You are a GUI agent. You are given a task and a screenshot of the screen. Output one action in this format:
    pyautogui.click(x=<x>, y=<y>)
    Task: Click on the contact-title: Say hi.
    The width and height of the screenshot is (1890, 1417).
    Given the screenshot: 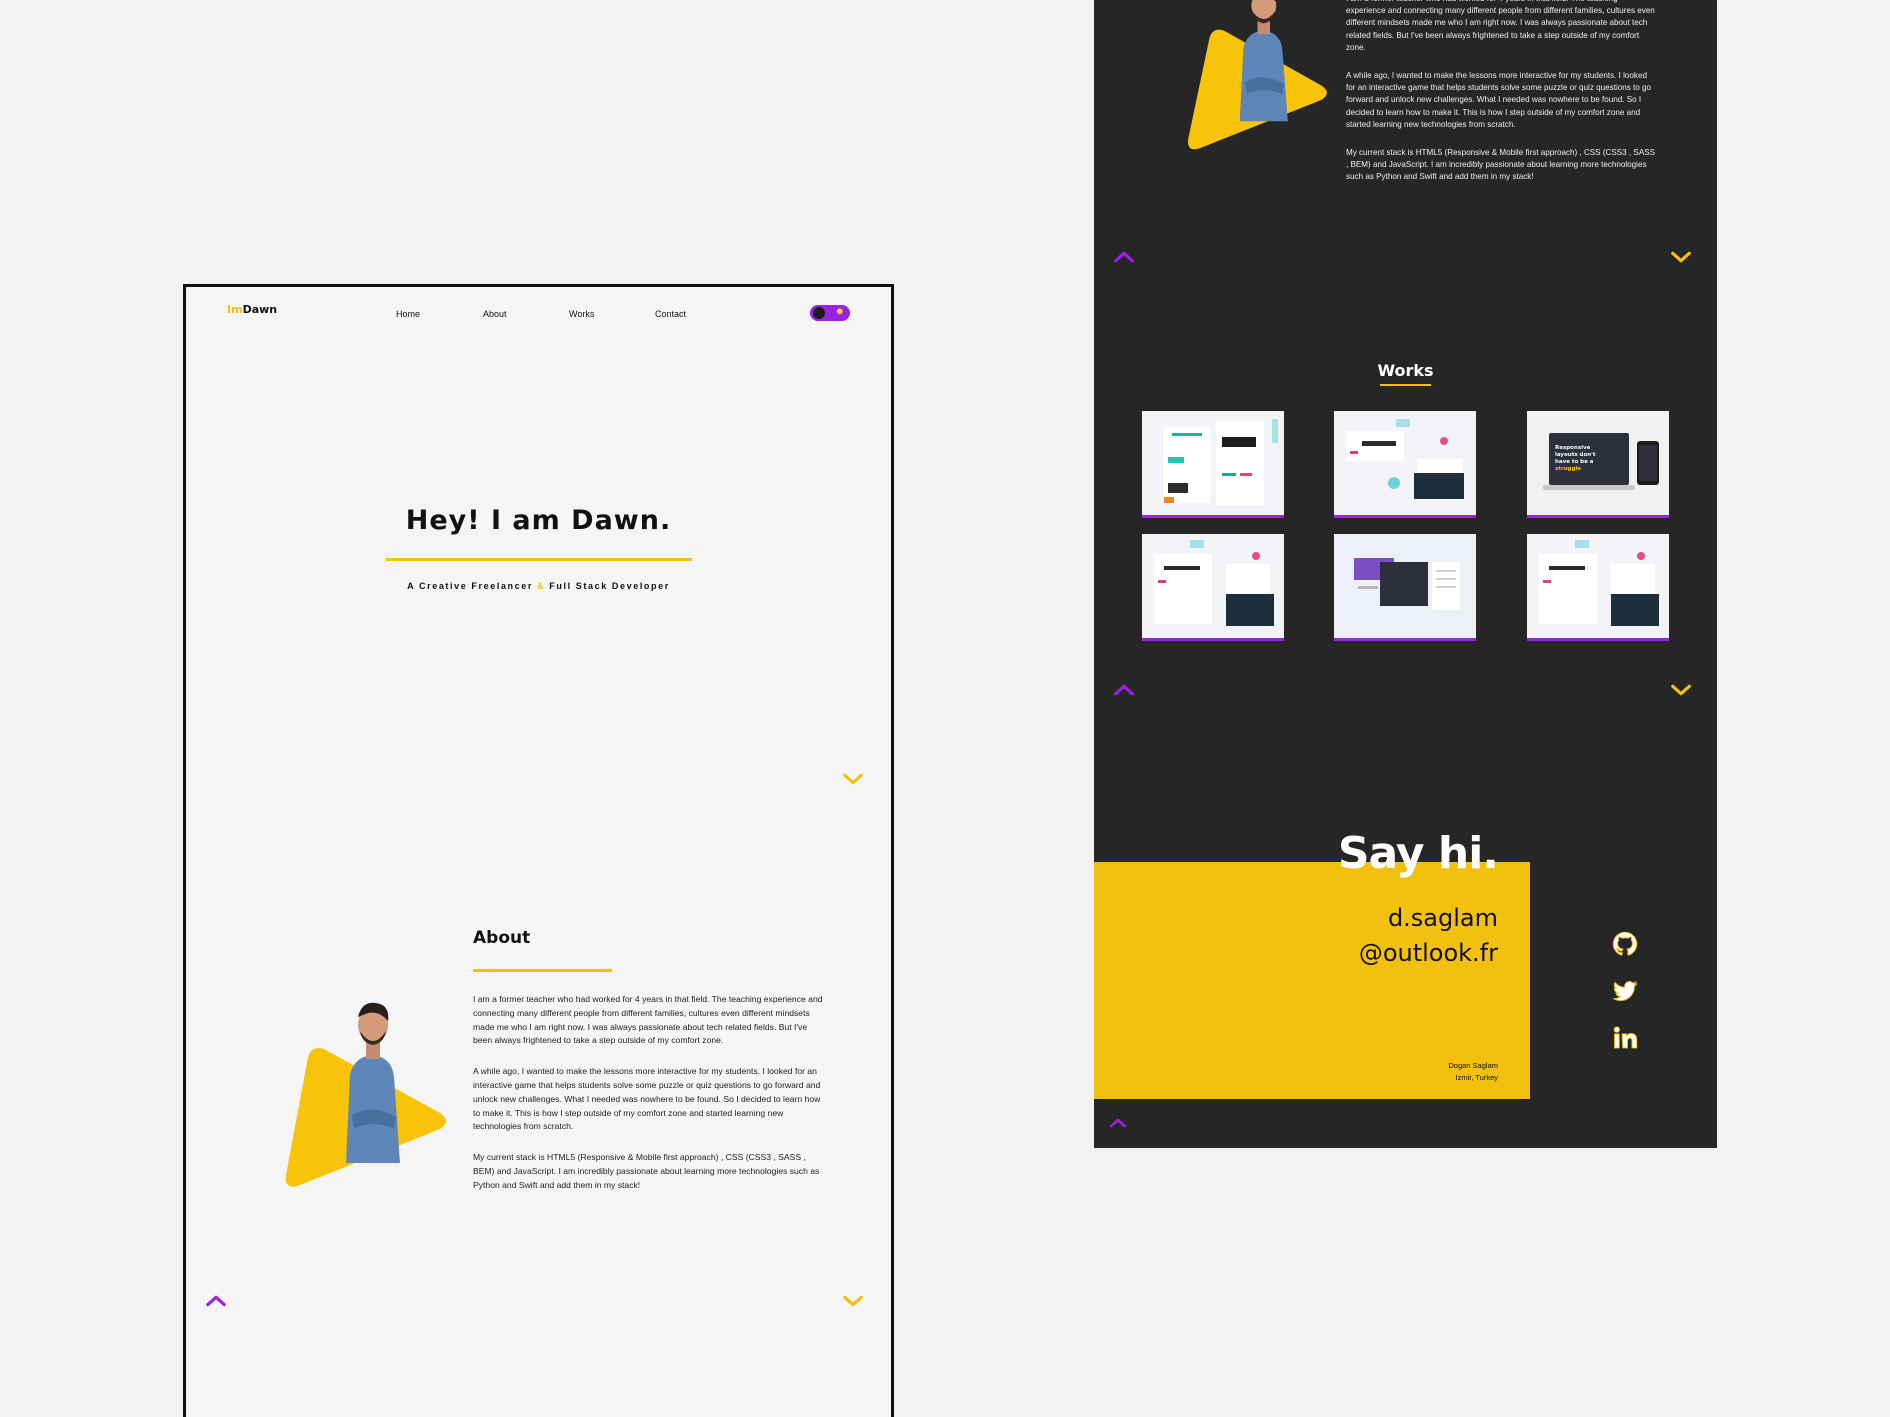 What is the action you would take?
    pyautogui.click(x=1418, y=853)
    